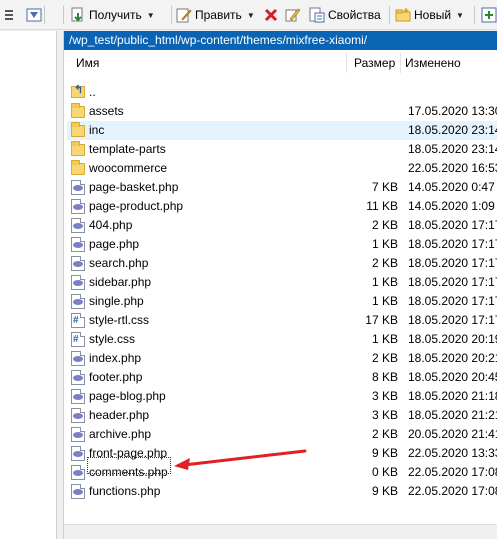 The height and width of the screenshot is (539, 497). I want to click on delete-button, so click(272, 15).